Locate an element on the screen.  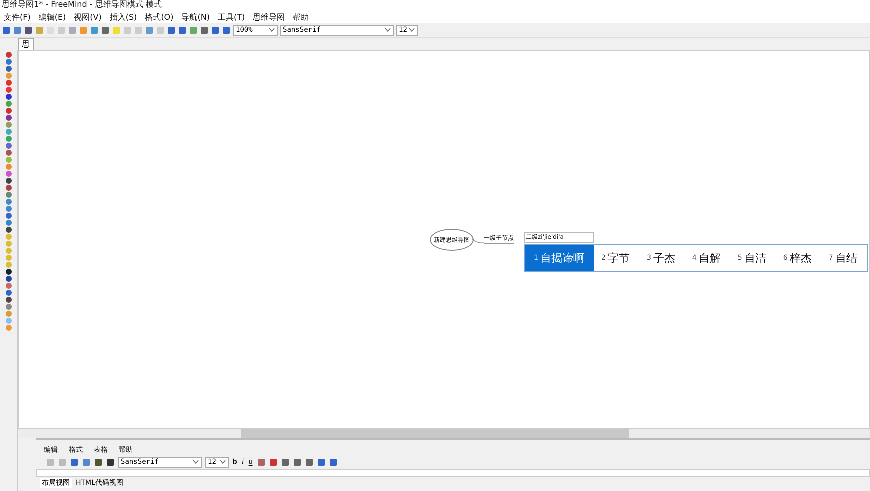
menu-item: 导航(N) is located at coordinates (196, 17).